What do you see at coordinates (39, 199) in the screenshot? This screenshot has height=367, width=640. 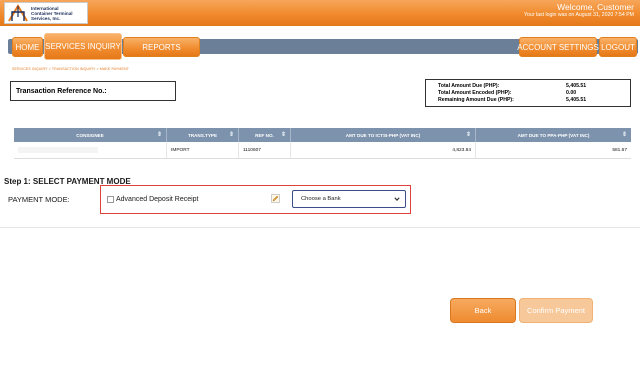 I see `payment-mode-label: PAYMENT MODE:` at bounding box center [39, 199].